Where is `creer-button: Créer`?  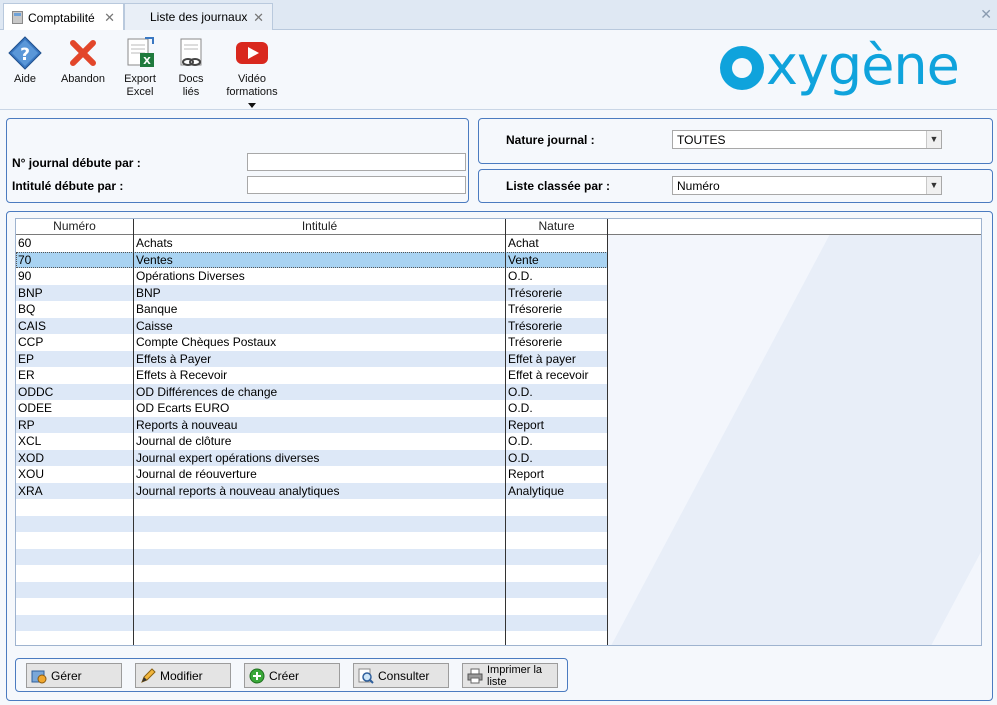
creer-button: Créer is located at coordinates (292, 675).